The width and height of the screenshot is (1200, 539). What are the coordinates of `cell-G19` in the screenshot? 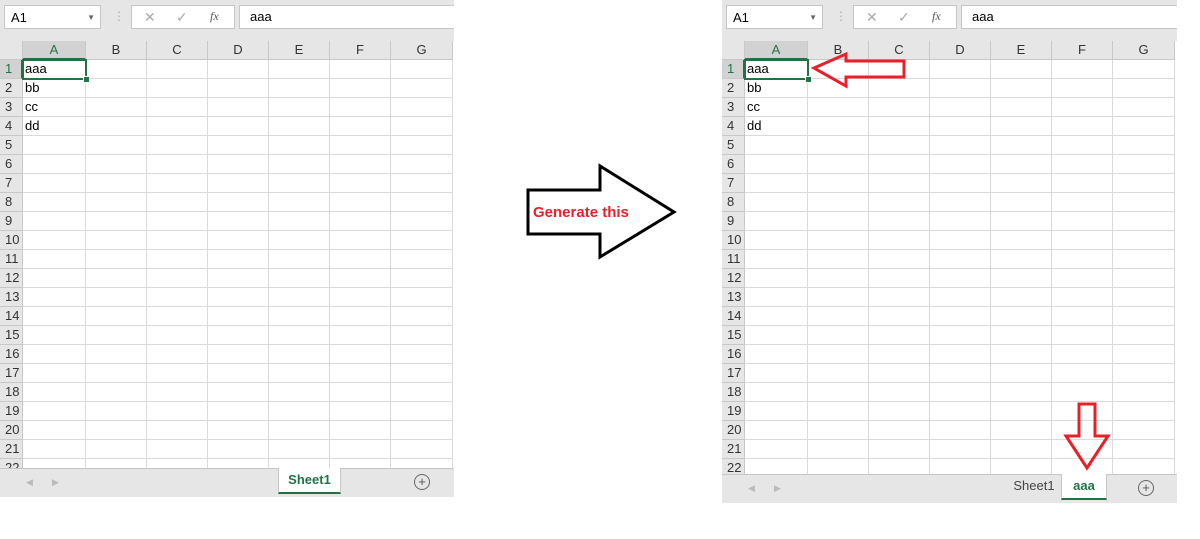 It's located at (1144, 411).